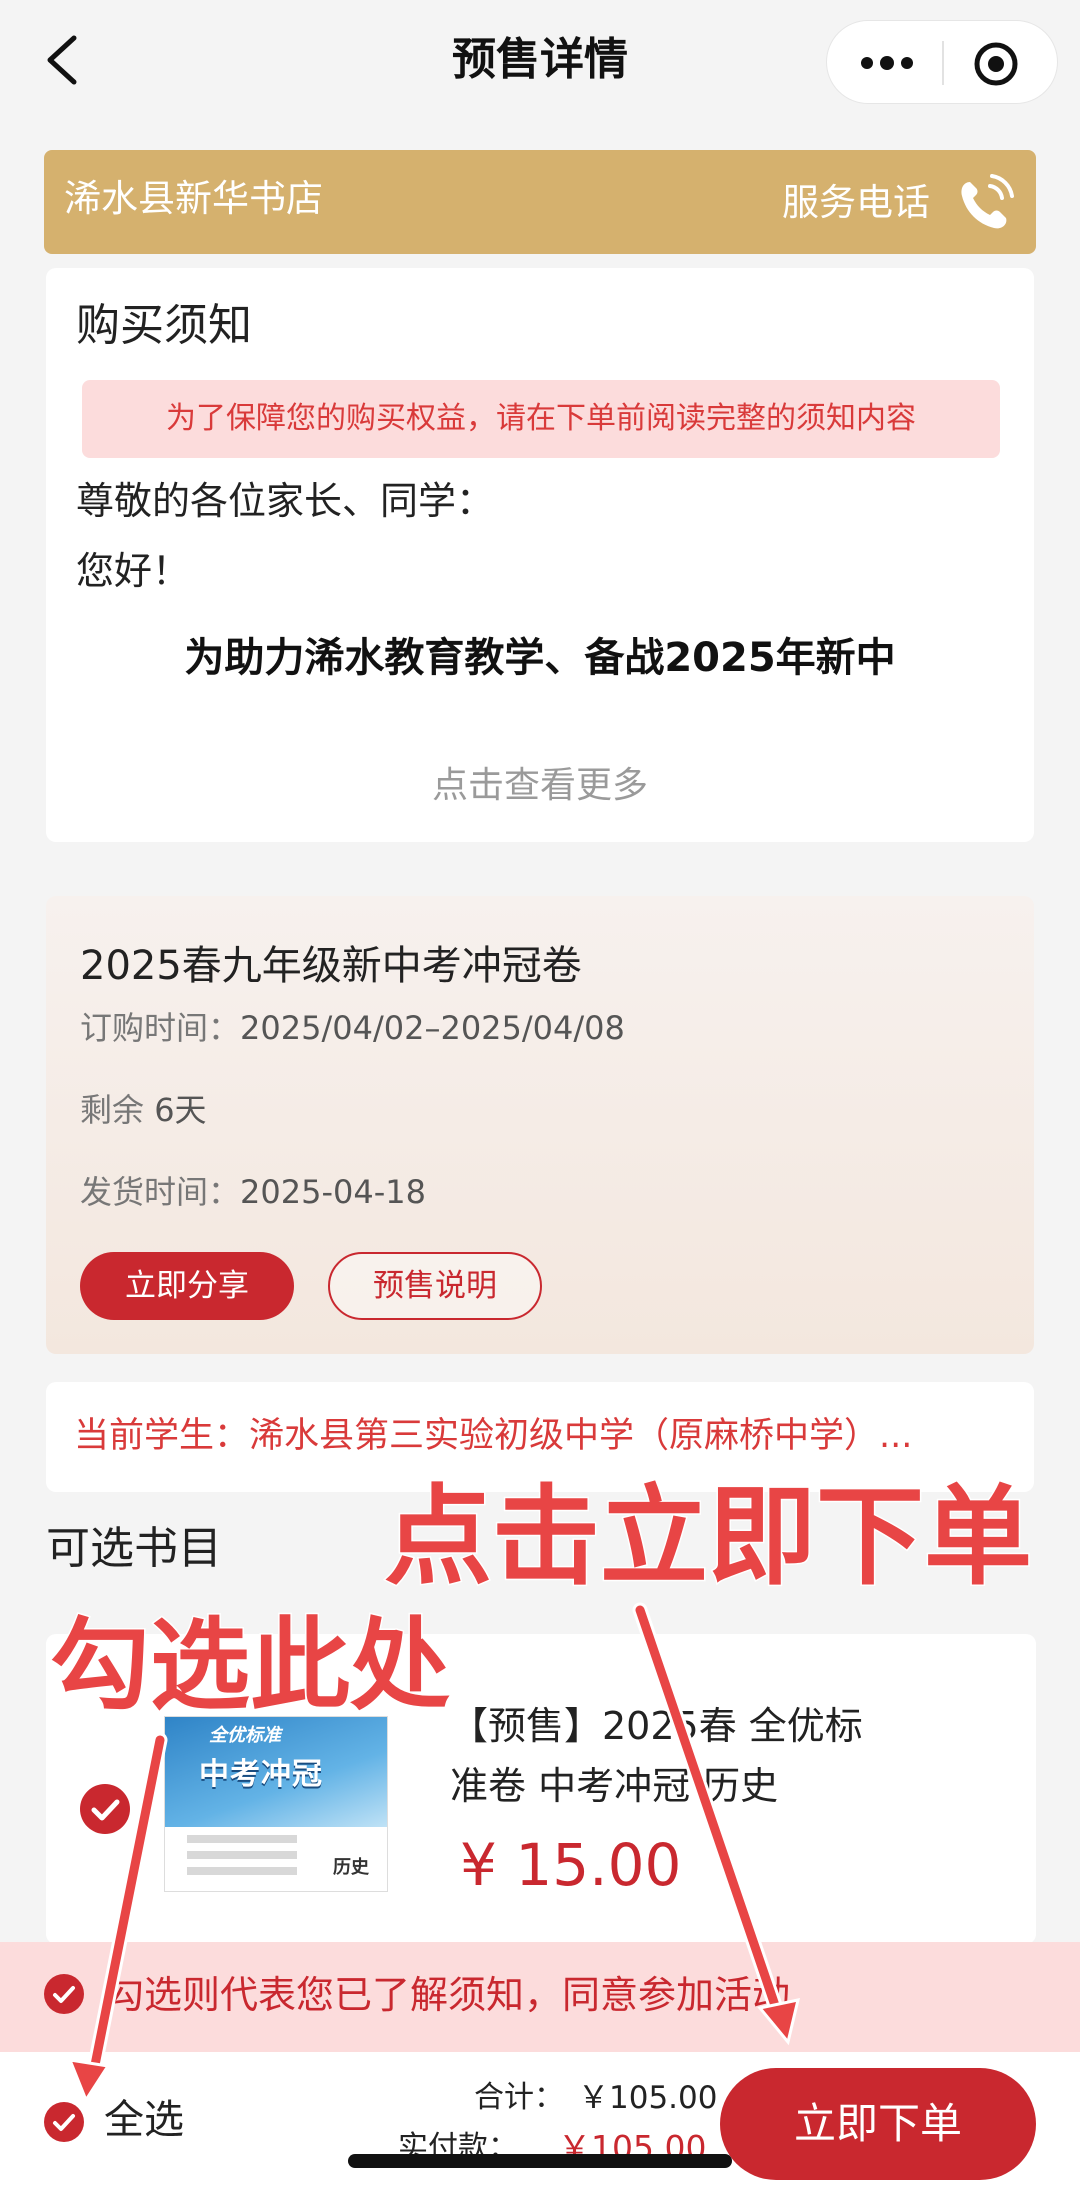  I want to click on order-time-row: 订购时间：2025/04/02–2025/04/08, so click(352, 1028).